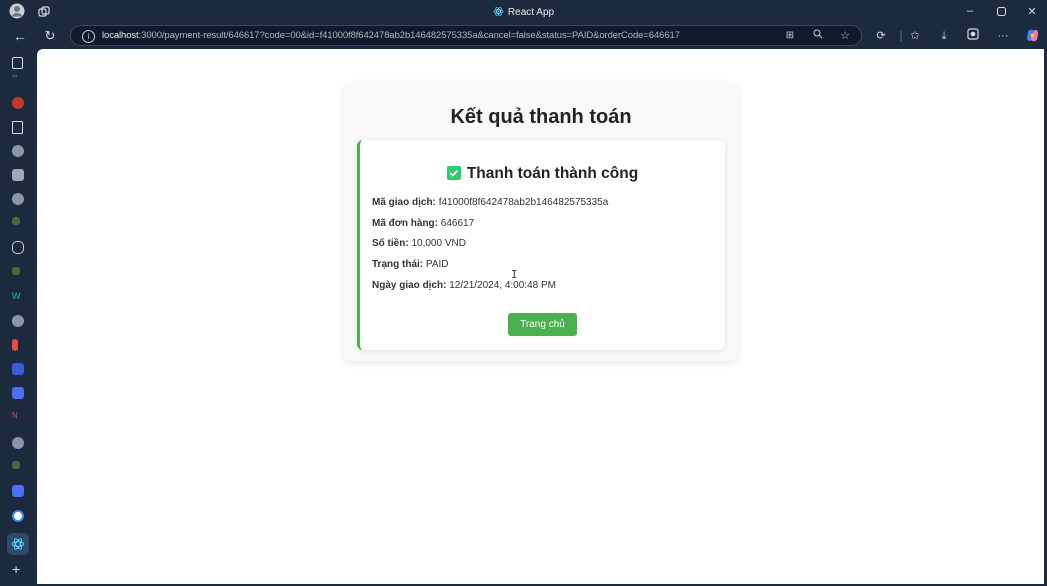 This screenshot has height=586, width=1047. Describe the element at coordinates (790, 36) in the screenshot. I see `app-available-icon: ⊞` at that location.